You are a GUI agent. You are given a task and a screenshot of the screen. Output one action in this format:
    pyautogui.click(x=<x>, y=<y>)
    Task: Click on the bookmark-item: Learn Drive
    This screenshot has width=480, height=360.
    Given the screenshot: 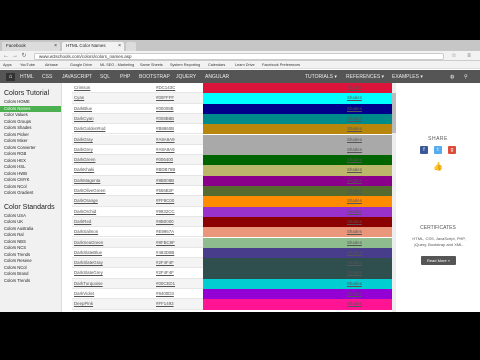 What is the action you would take?
    pyautogui.click(x=245, y=65)
    